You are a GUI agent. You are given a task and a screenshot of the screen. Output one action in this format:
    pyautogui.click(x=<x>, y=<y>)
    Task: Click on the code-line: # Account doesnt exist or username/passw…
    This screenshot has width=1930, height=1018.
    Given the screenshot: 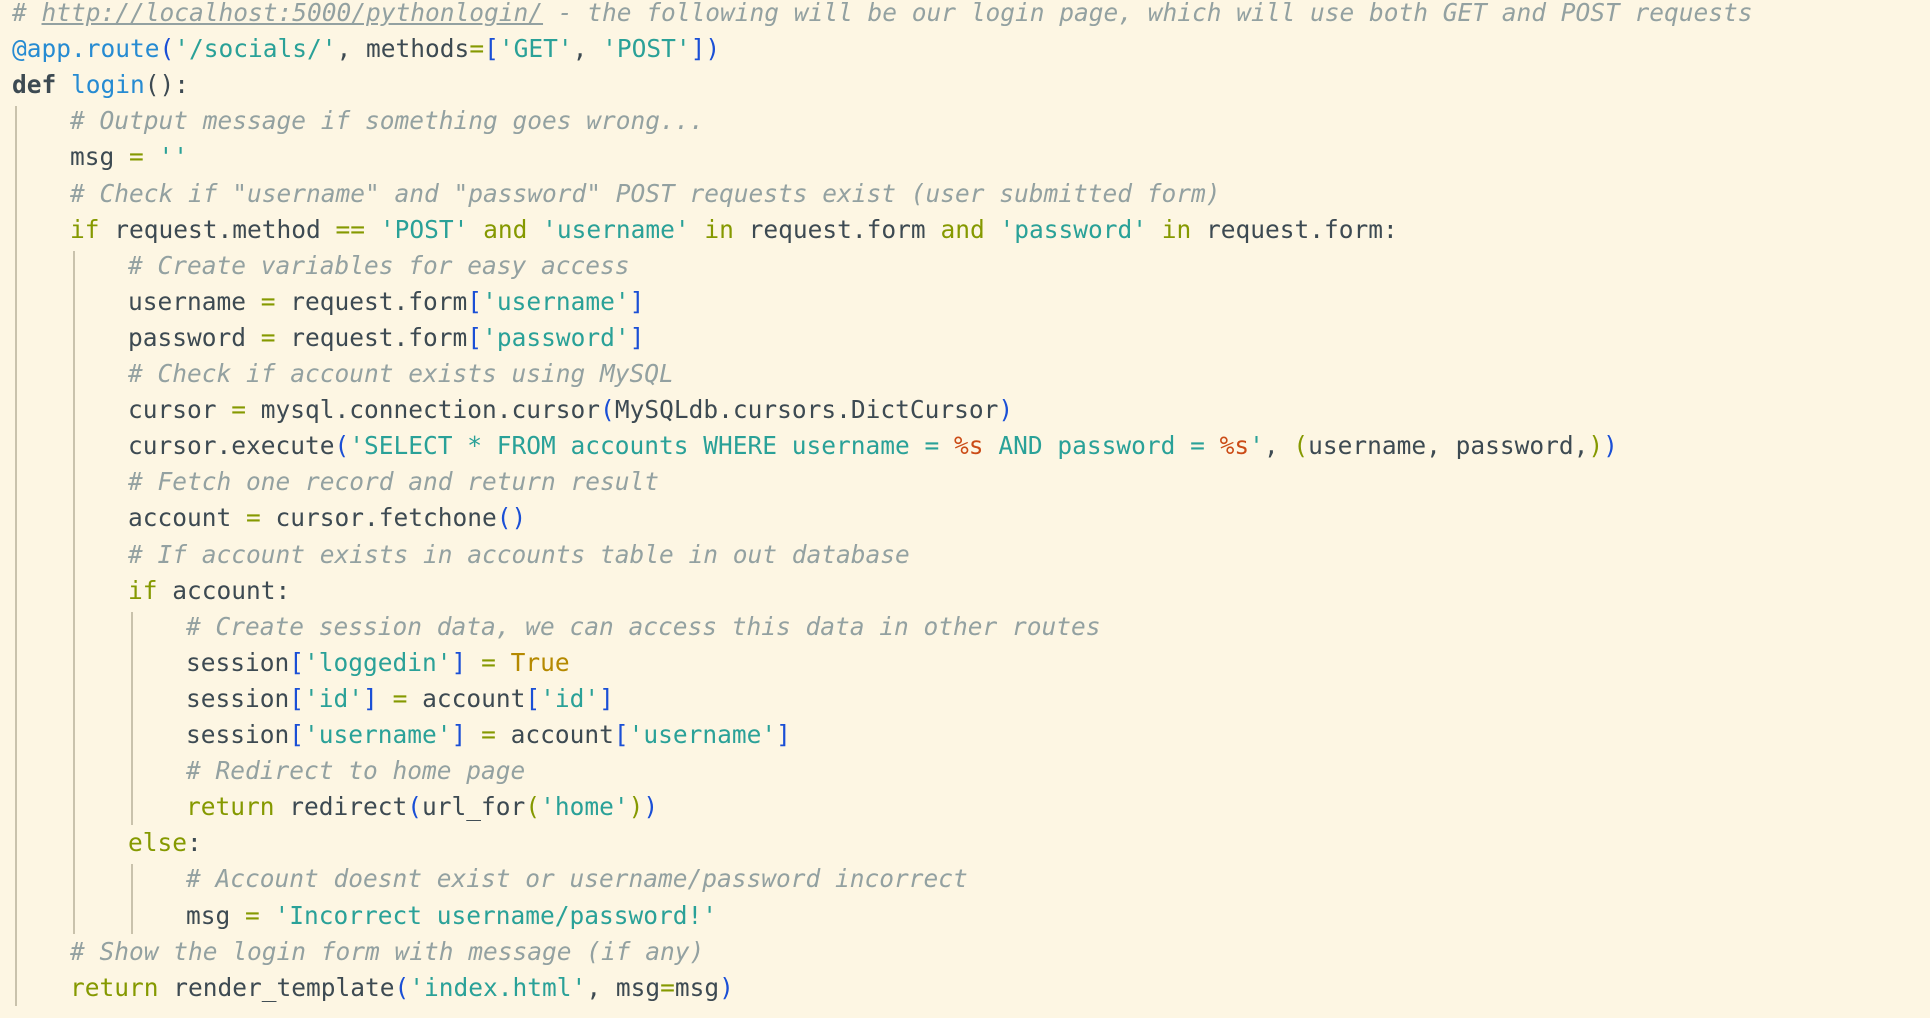 What is the action you would take?
    pyautogui.click(x=577, y=879)
    